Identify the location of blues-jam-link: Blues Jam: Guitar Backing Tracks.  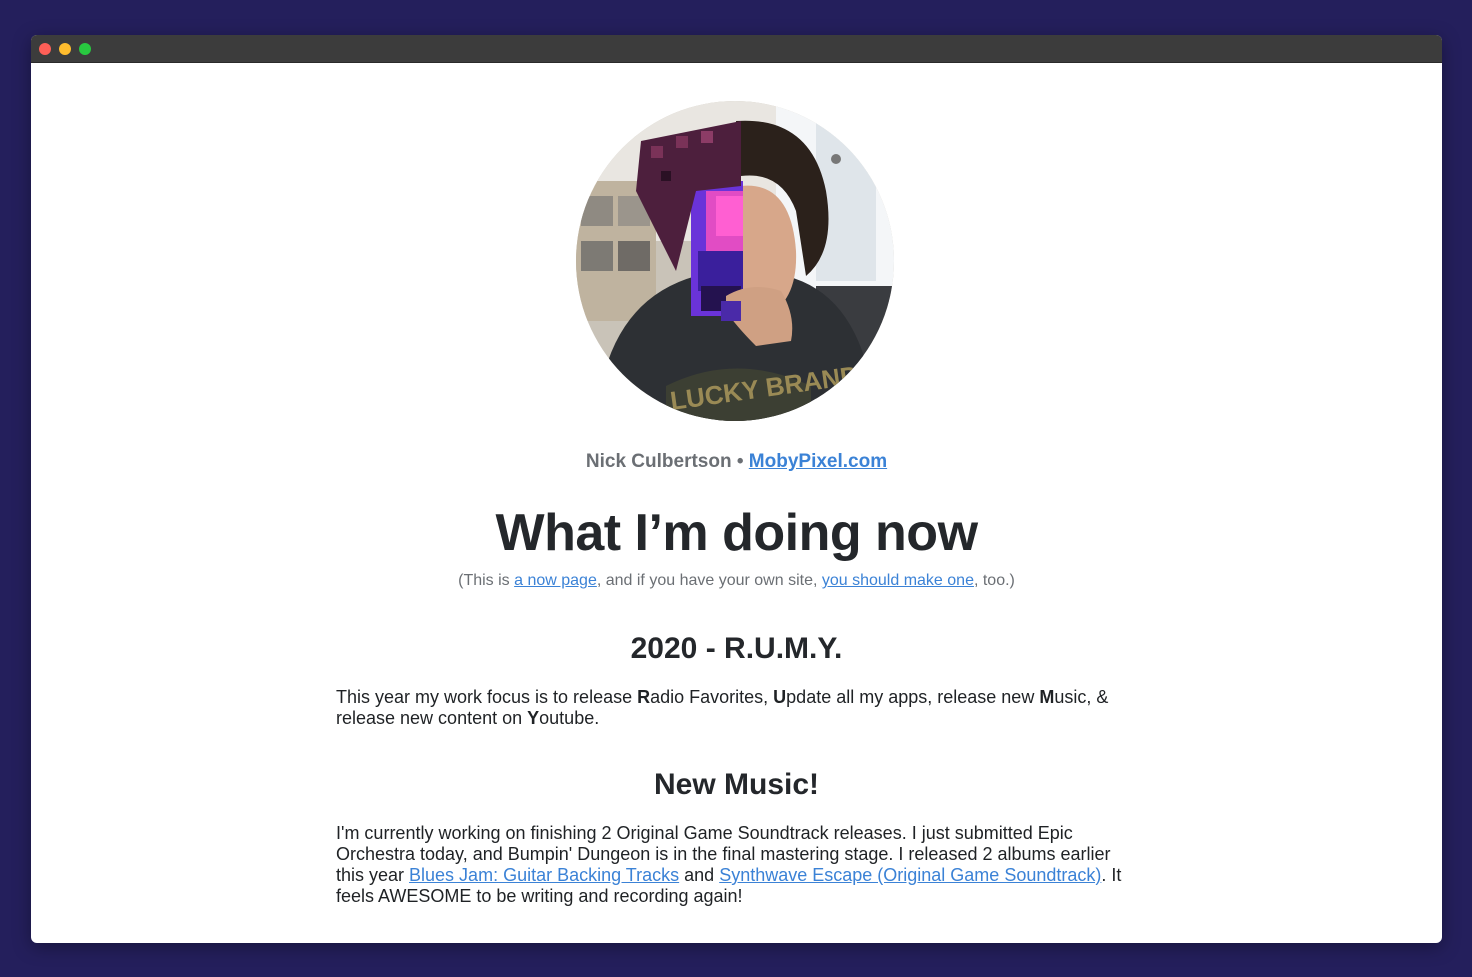
(544, 875).